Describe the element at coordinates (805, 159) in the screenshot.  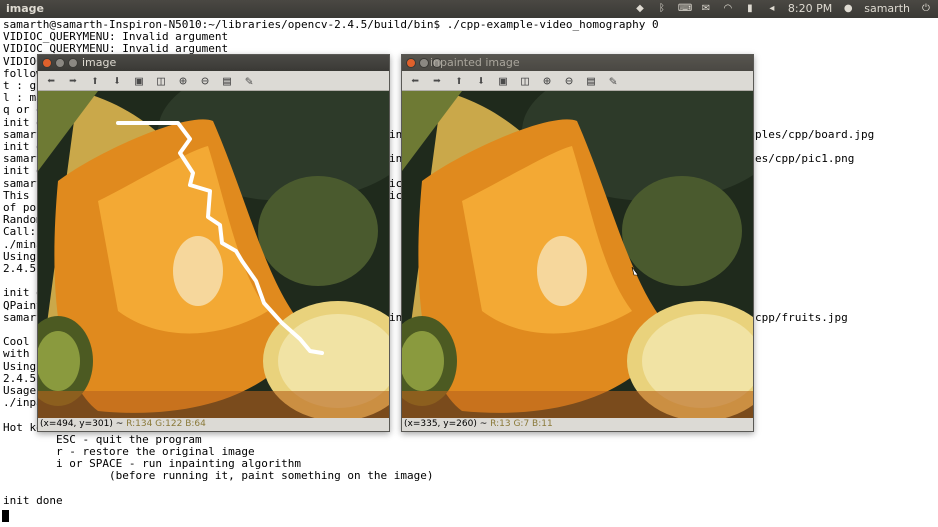
I see `terminal-line-fragment: es/cpp/pic1.png` at that location.